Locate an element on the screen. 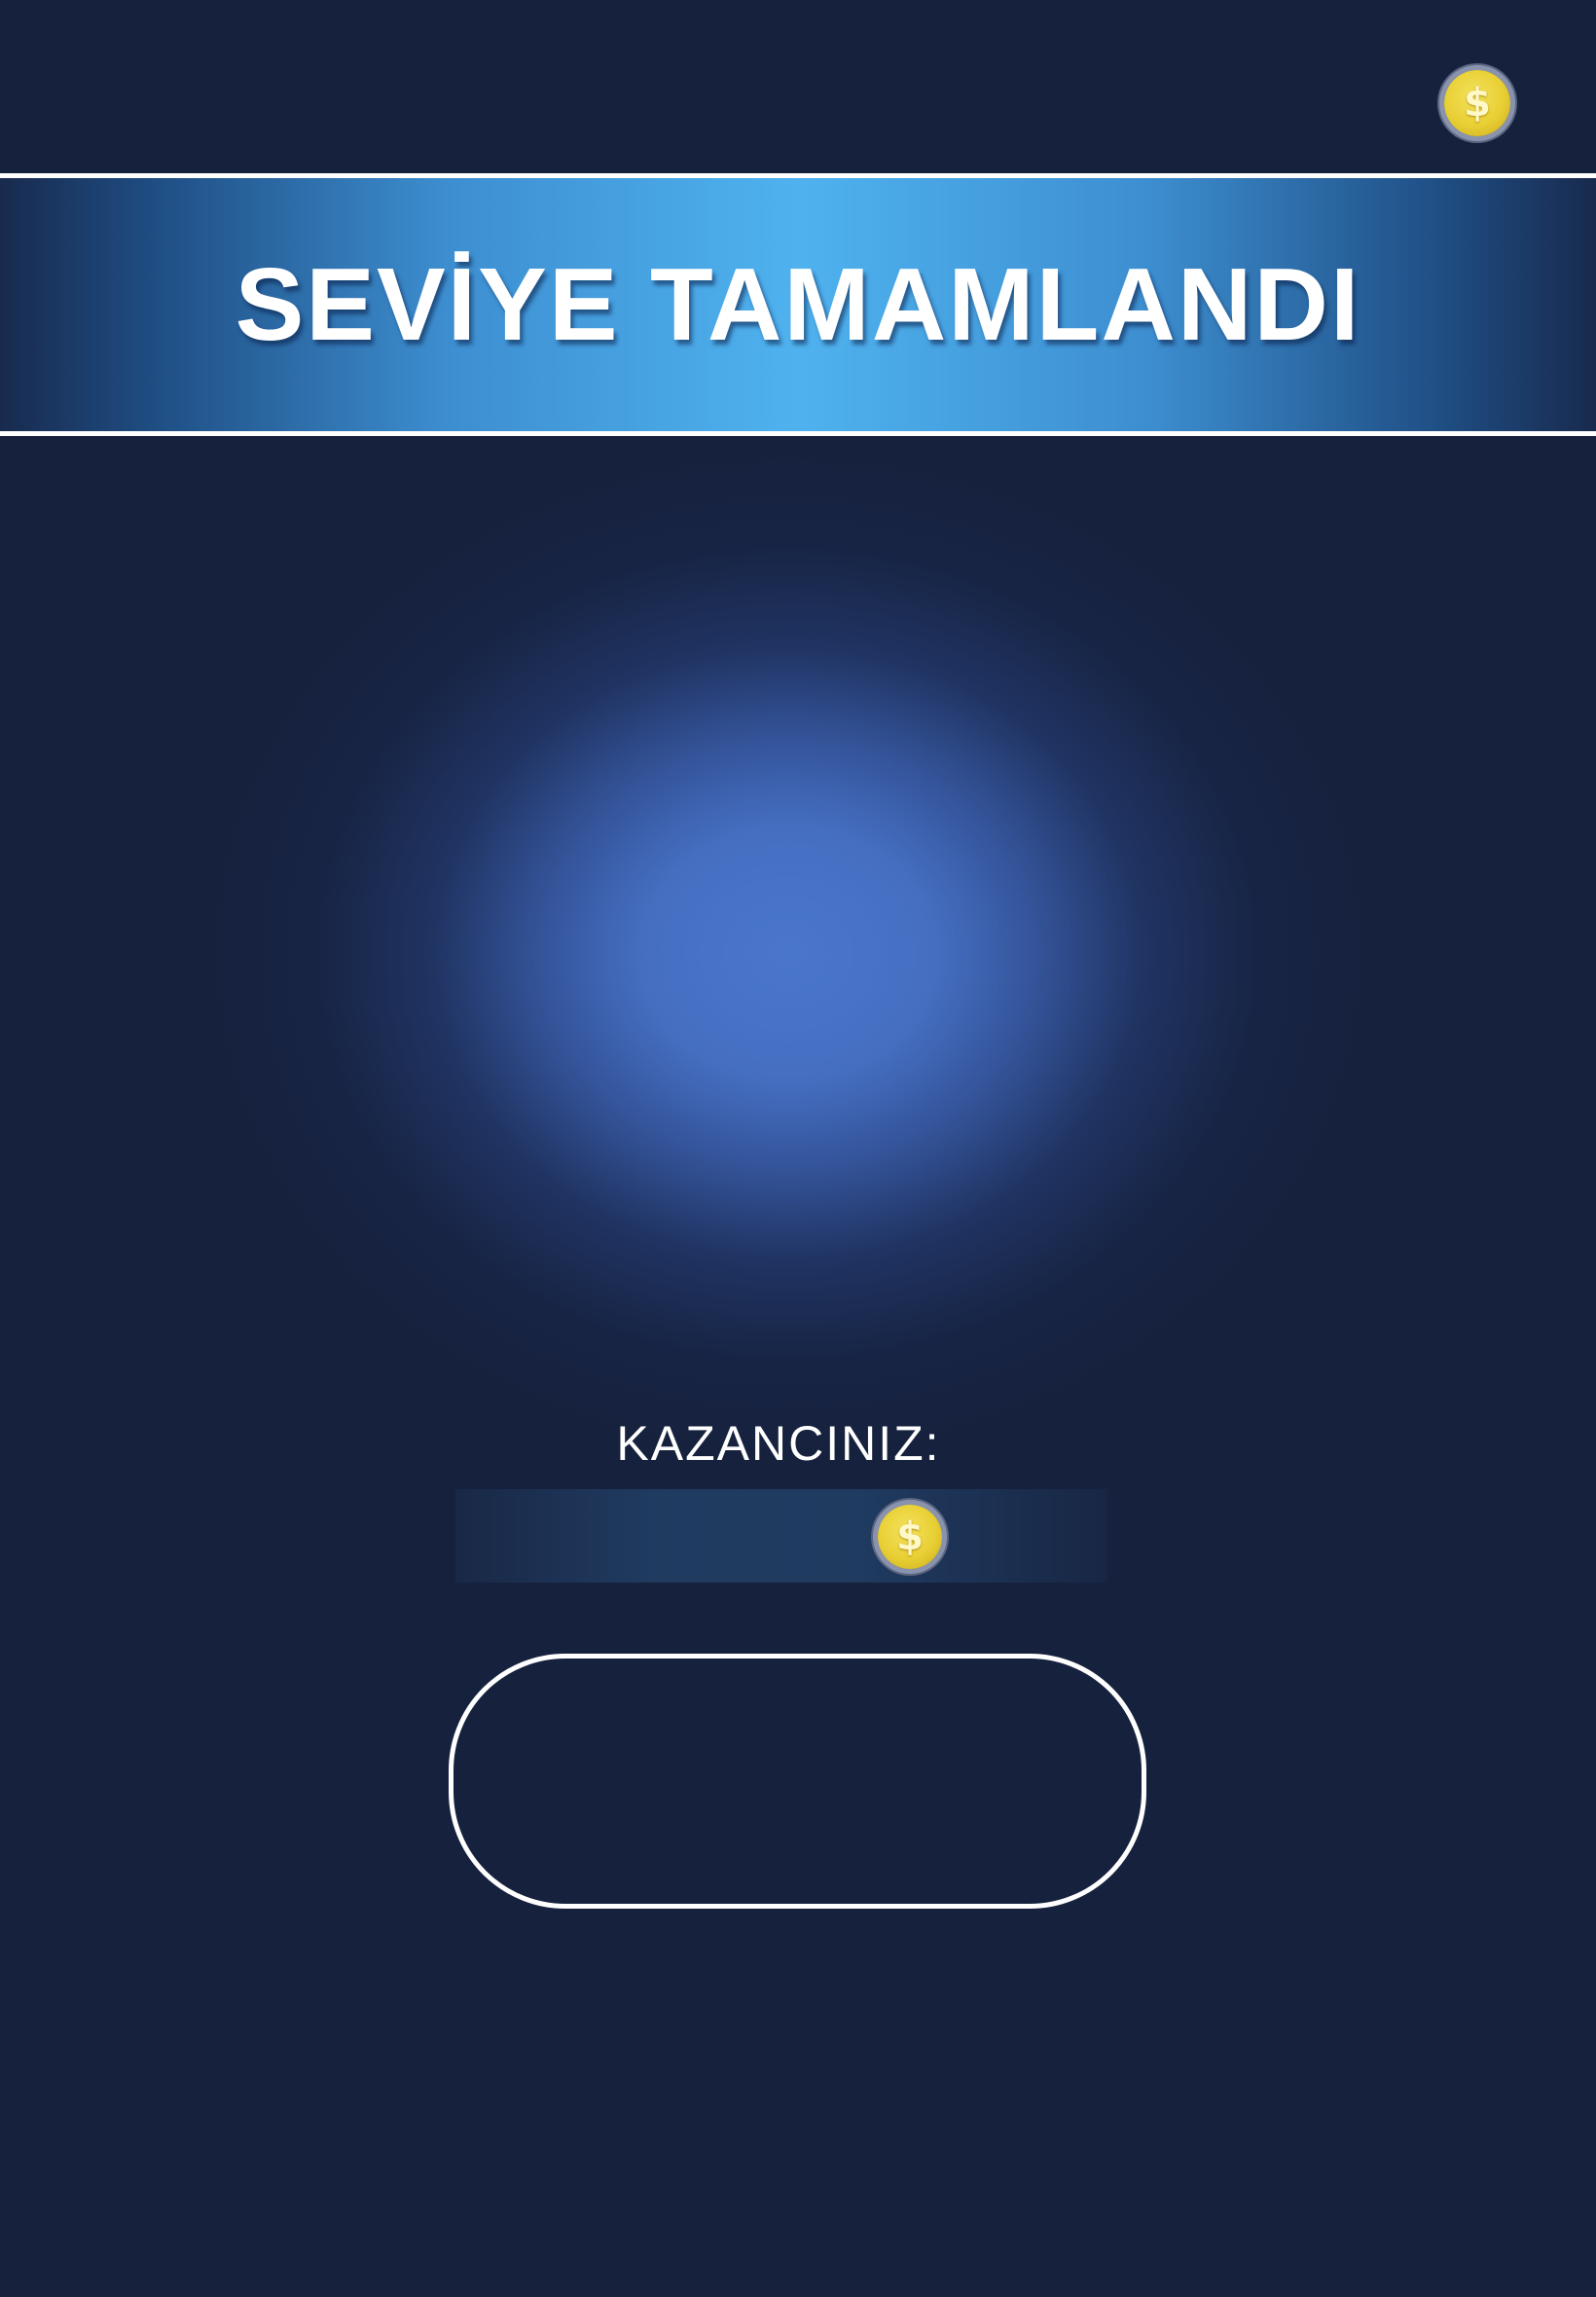  page-title: SEVİYE TAMAMLANDI is located at coordinates (798, 304).